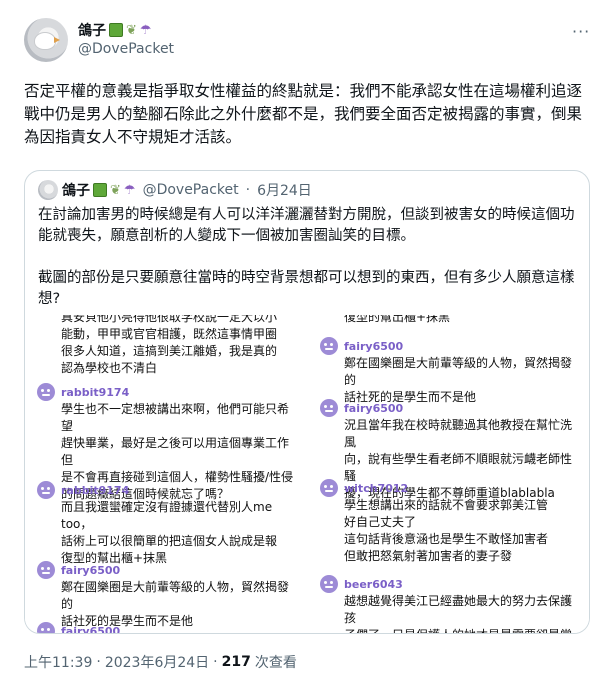 Image resolution: width=608 pixels, height=684 pixels. I want to click on comment-user: witch7012, so click(376, 488).